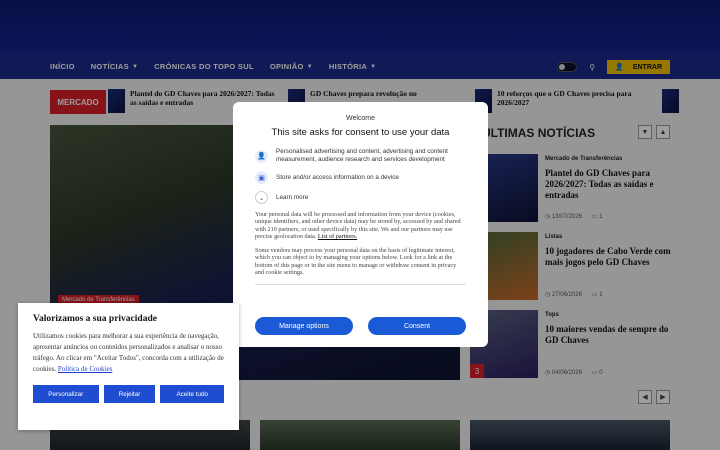 Image resolution: width=720 pixels, height=450 pixels. Describe the element at coordinates (360, 285) in the screenshot. I see `divider` at that location.